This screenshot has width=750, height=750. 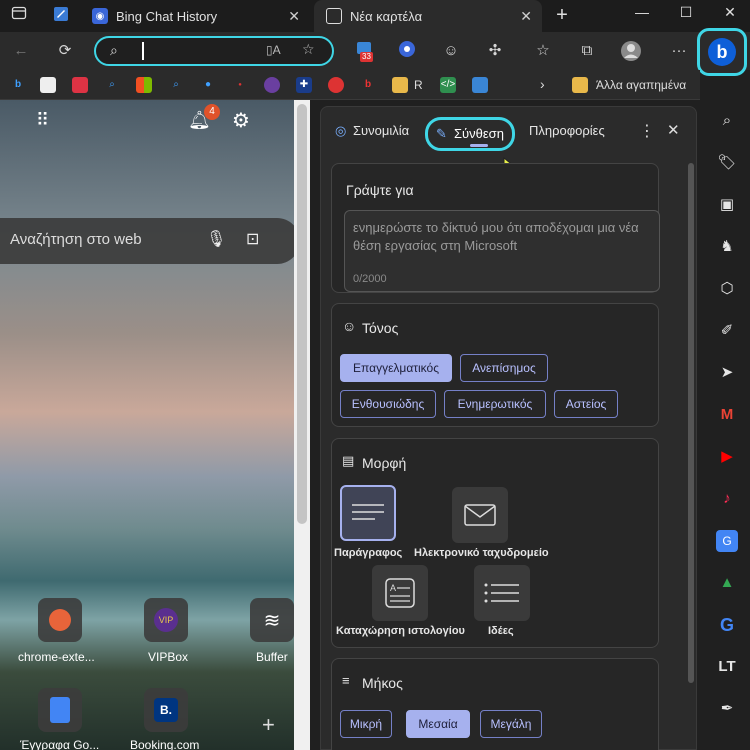 What do you see at coordinates (586, 404) in the screenshot?
I see `tone-option-funny: Αστείος` at bounding box center [586, 404].